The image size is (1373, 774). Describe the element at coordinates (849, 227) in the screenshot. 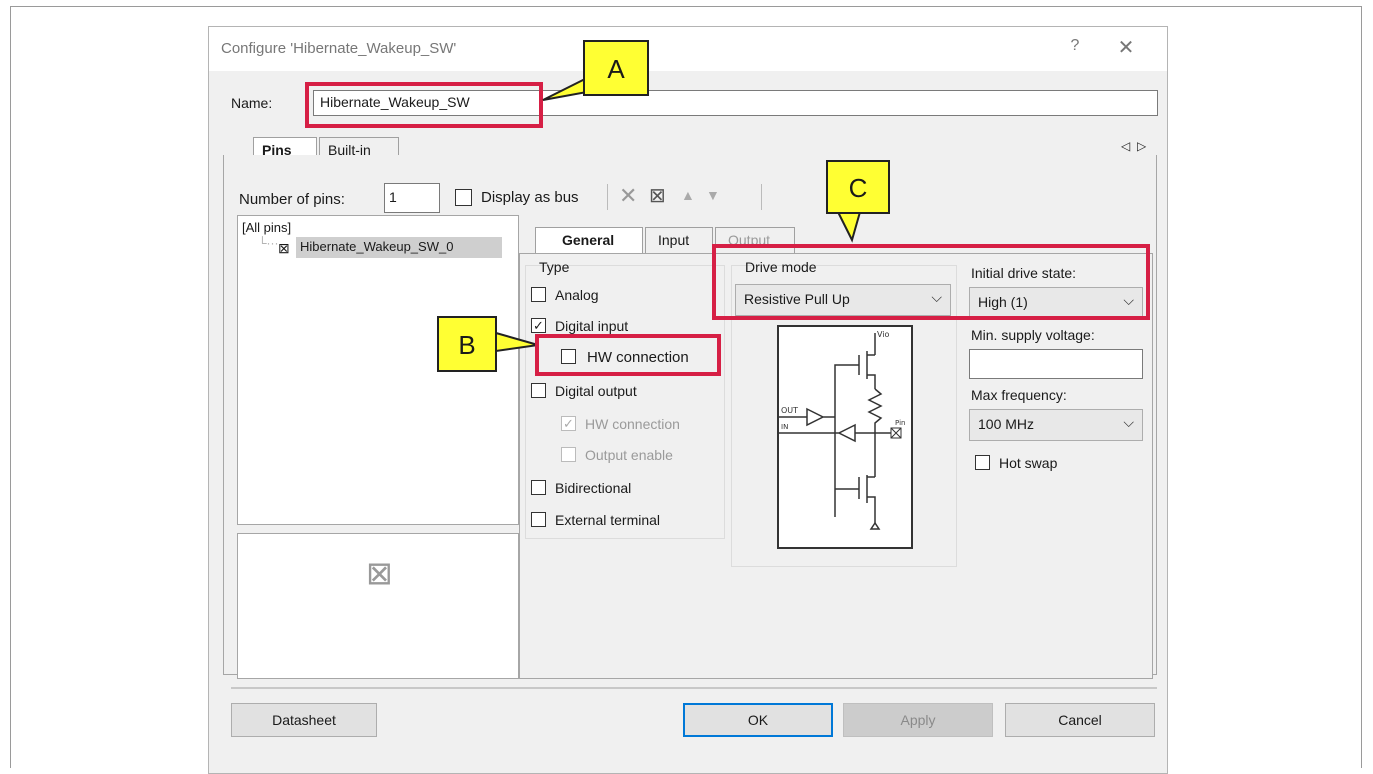

I see `callout-c-pointer` at that location.